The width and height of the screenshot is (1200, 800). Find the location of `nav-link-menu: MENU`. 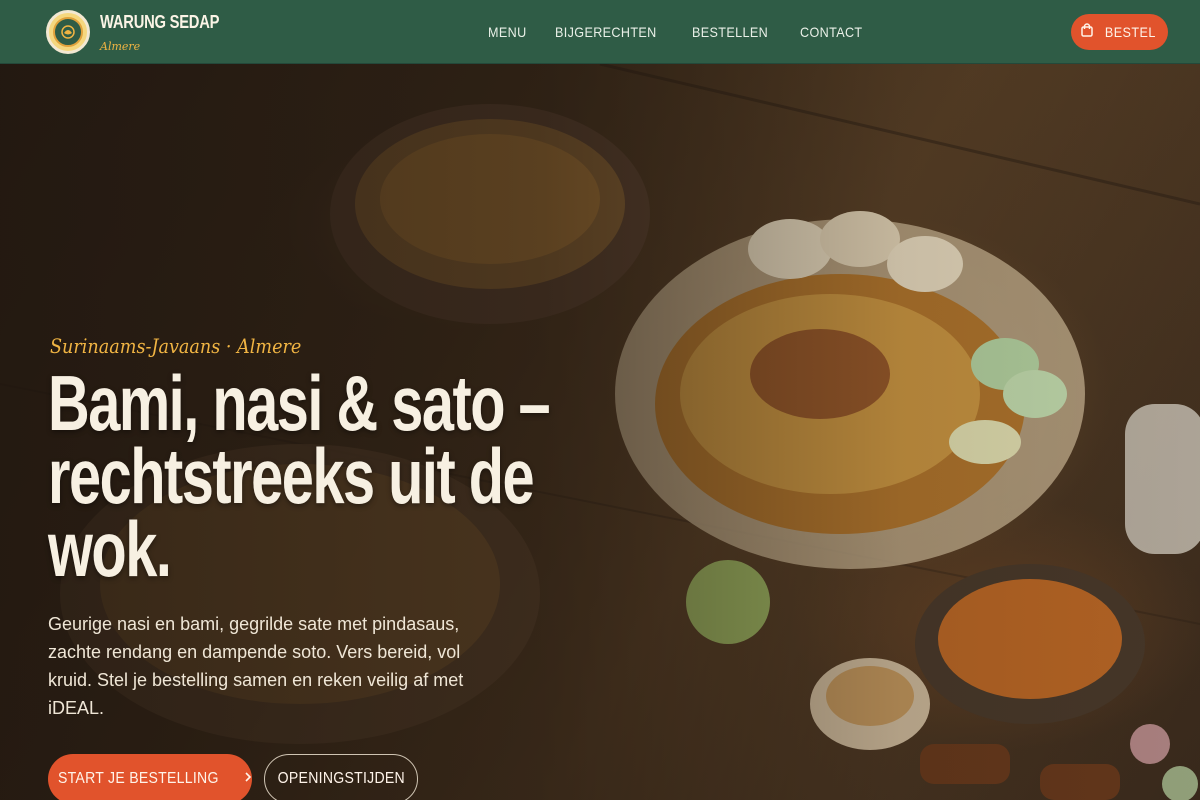

nav-link-menu: MENU is located at coordinates (507, 32).